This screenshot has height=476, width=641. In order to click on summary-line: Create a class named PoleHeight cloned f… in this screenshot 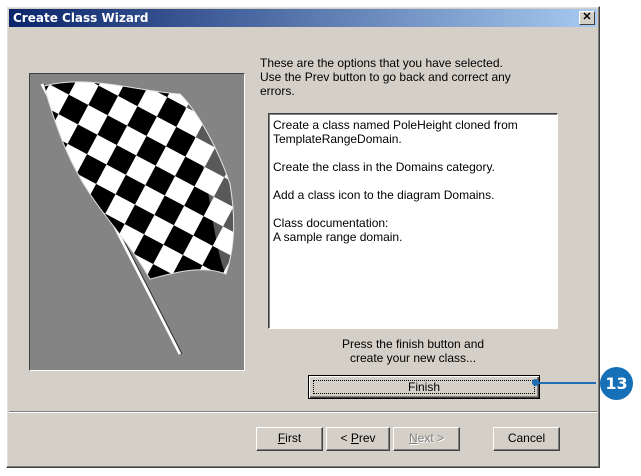, I will do `click(395, 125)`.